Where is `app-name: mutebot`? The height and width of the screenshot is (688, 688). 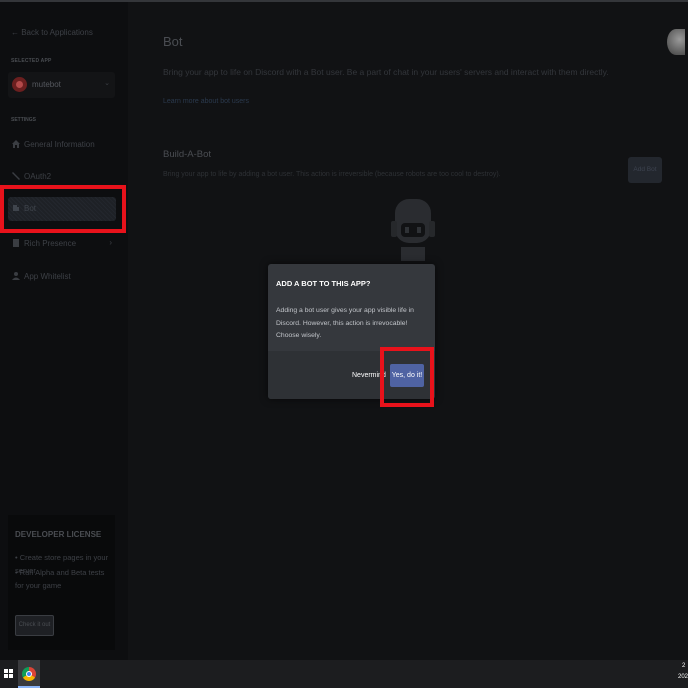
app-name: mutebot is located at coordinates (46, 84).